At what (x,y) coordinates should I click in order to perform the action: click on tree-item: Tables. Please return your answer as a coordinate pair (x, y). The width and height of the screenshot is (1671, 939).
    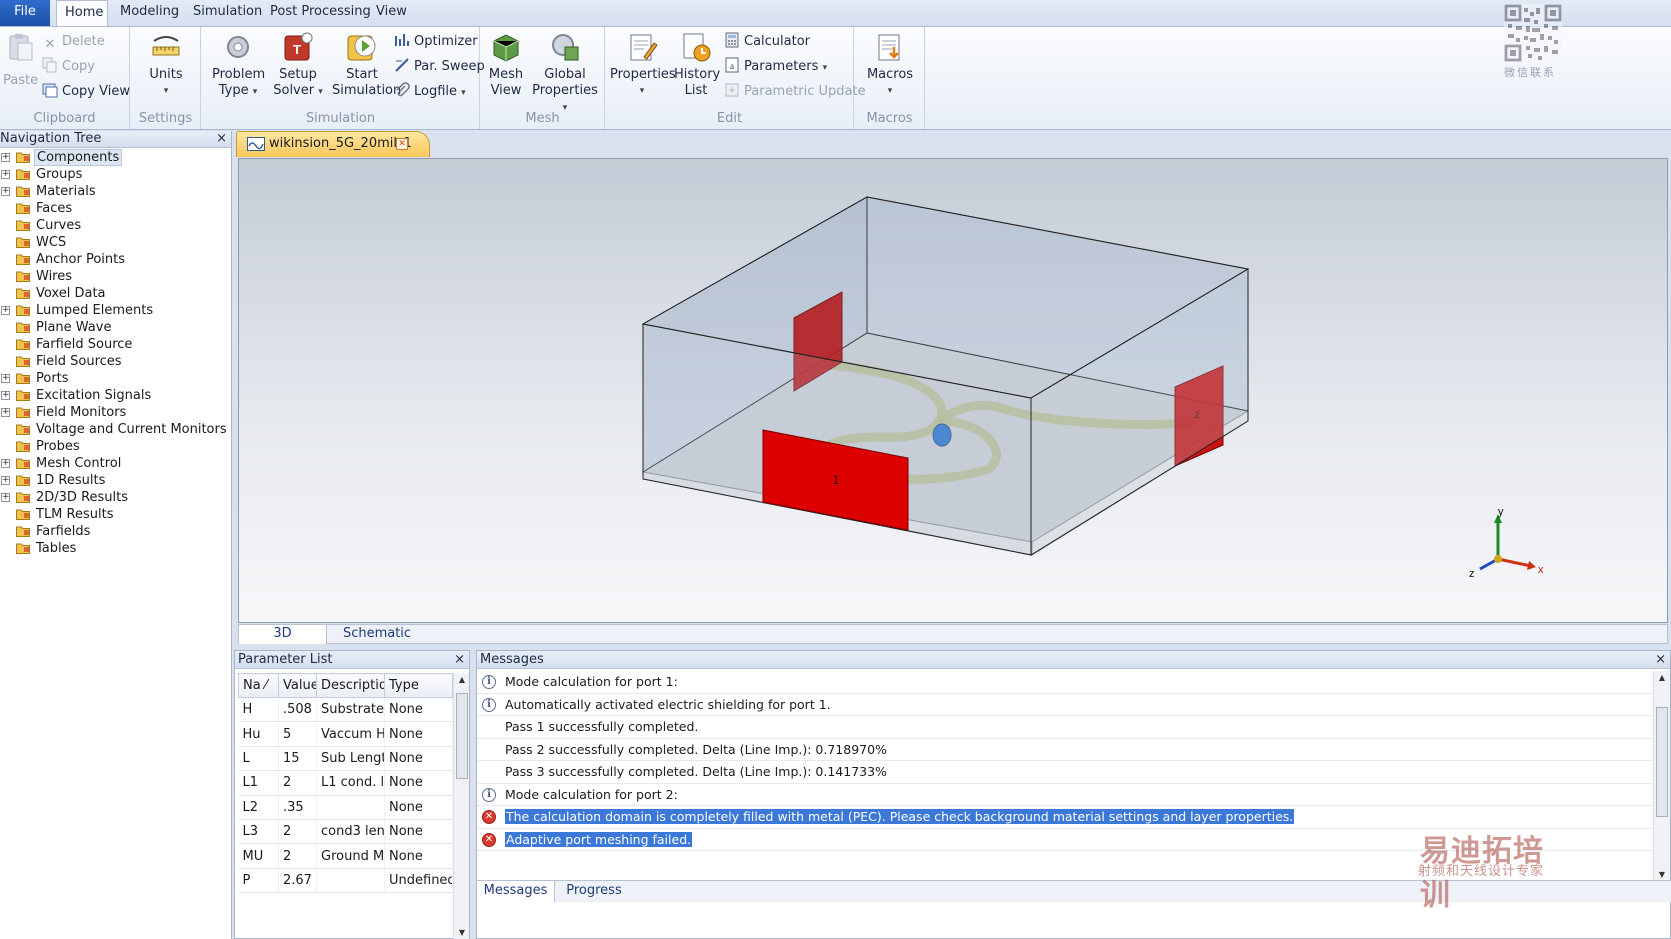
    Looking at the image, I should click on (115, 548).